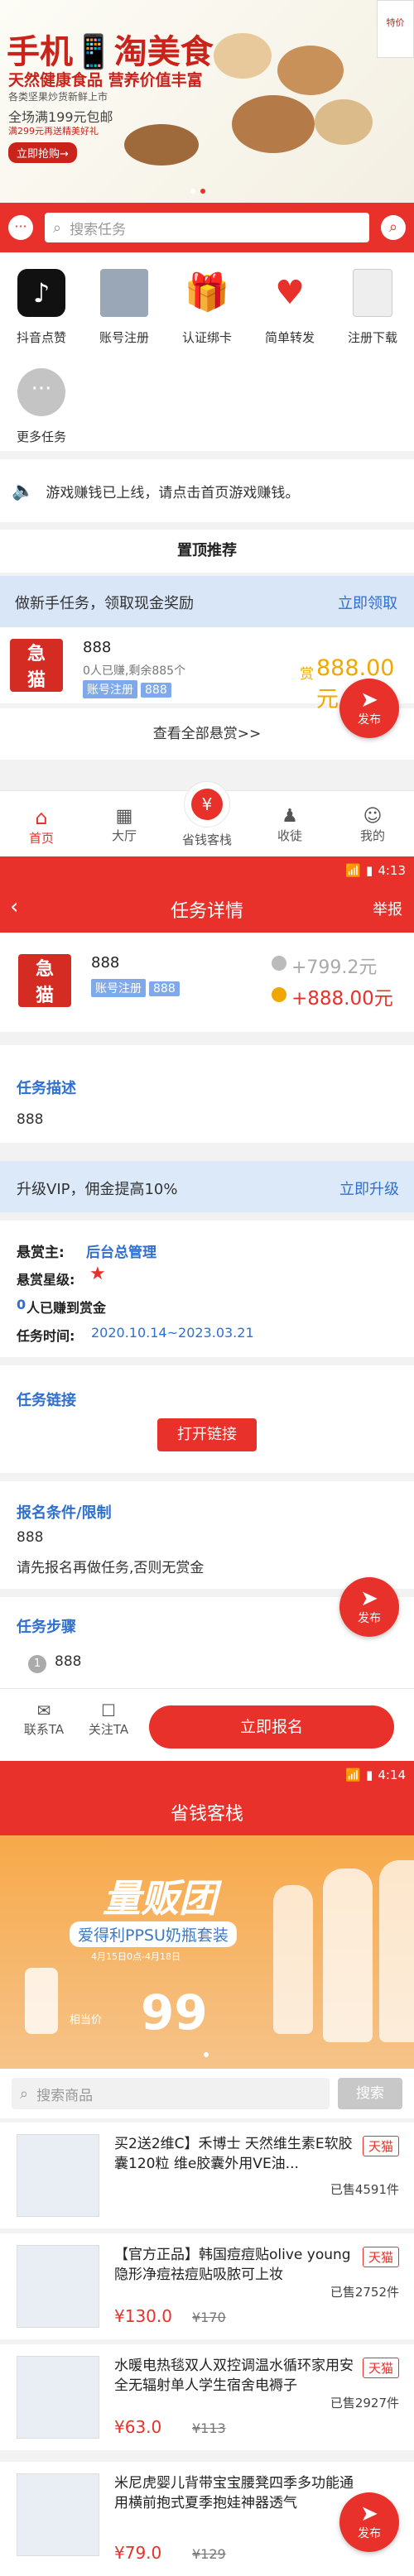  Describe the element at coordinates (41, 407) in the screenshot. I see `category-more: ··· 更多任务` at that location.